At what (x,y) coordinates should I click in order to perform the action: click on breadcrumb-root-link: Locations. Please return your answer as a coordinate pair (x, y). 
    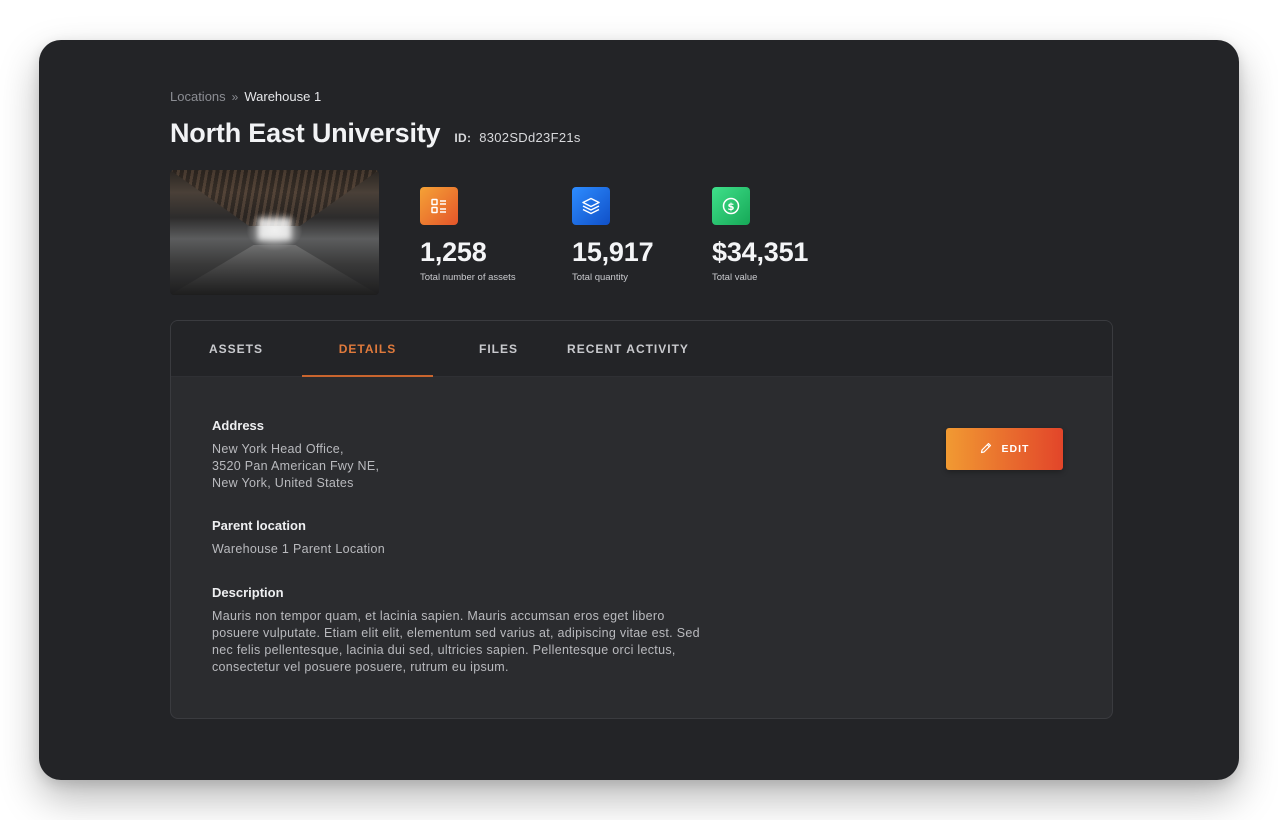
    Looking at the image, I should click on (198, 96).